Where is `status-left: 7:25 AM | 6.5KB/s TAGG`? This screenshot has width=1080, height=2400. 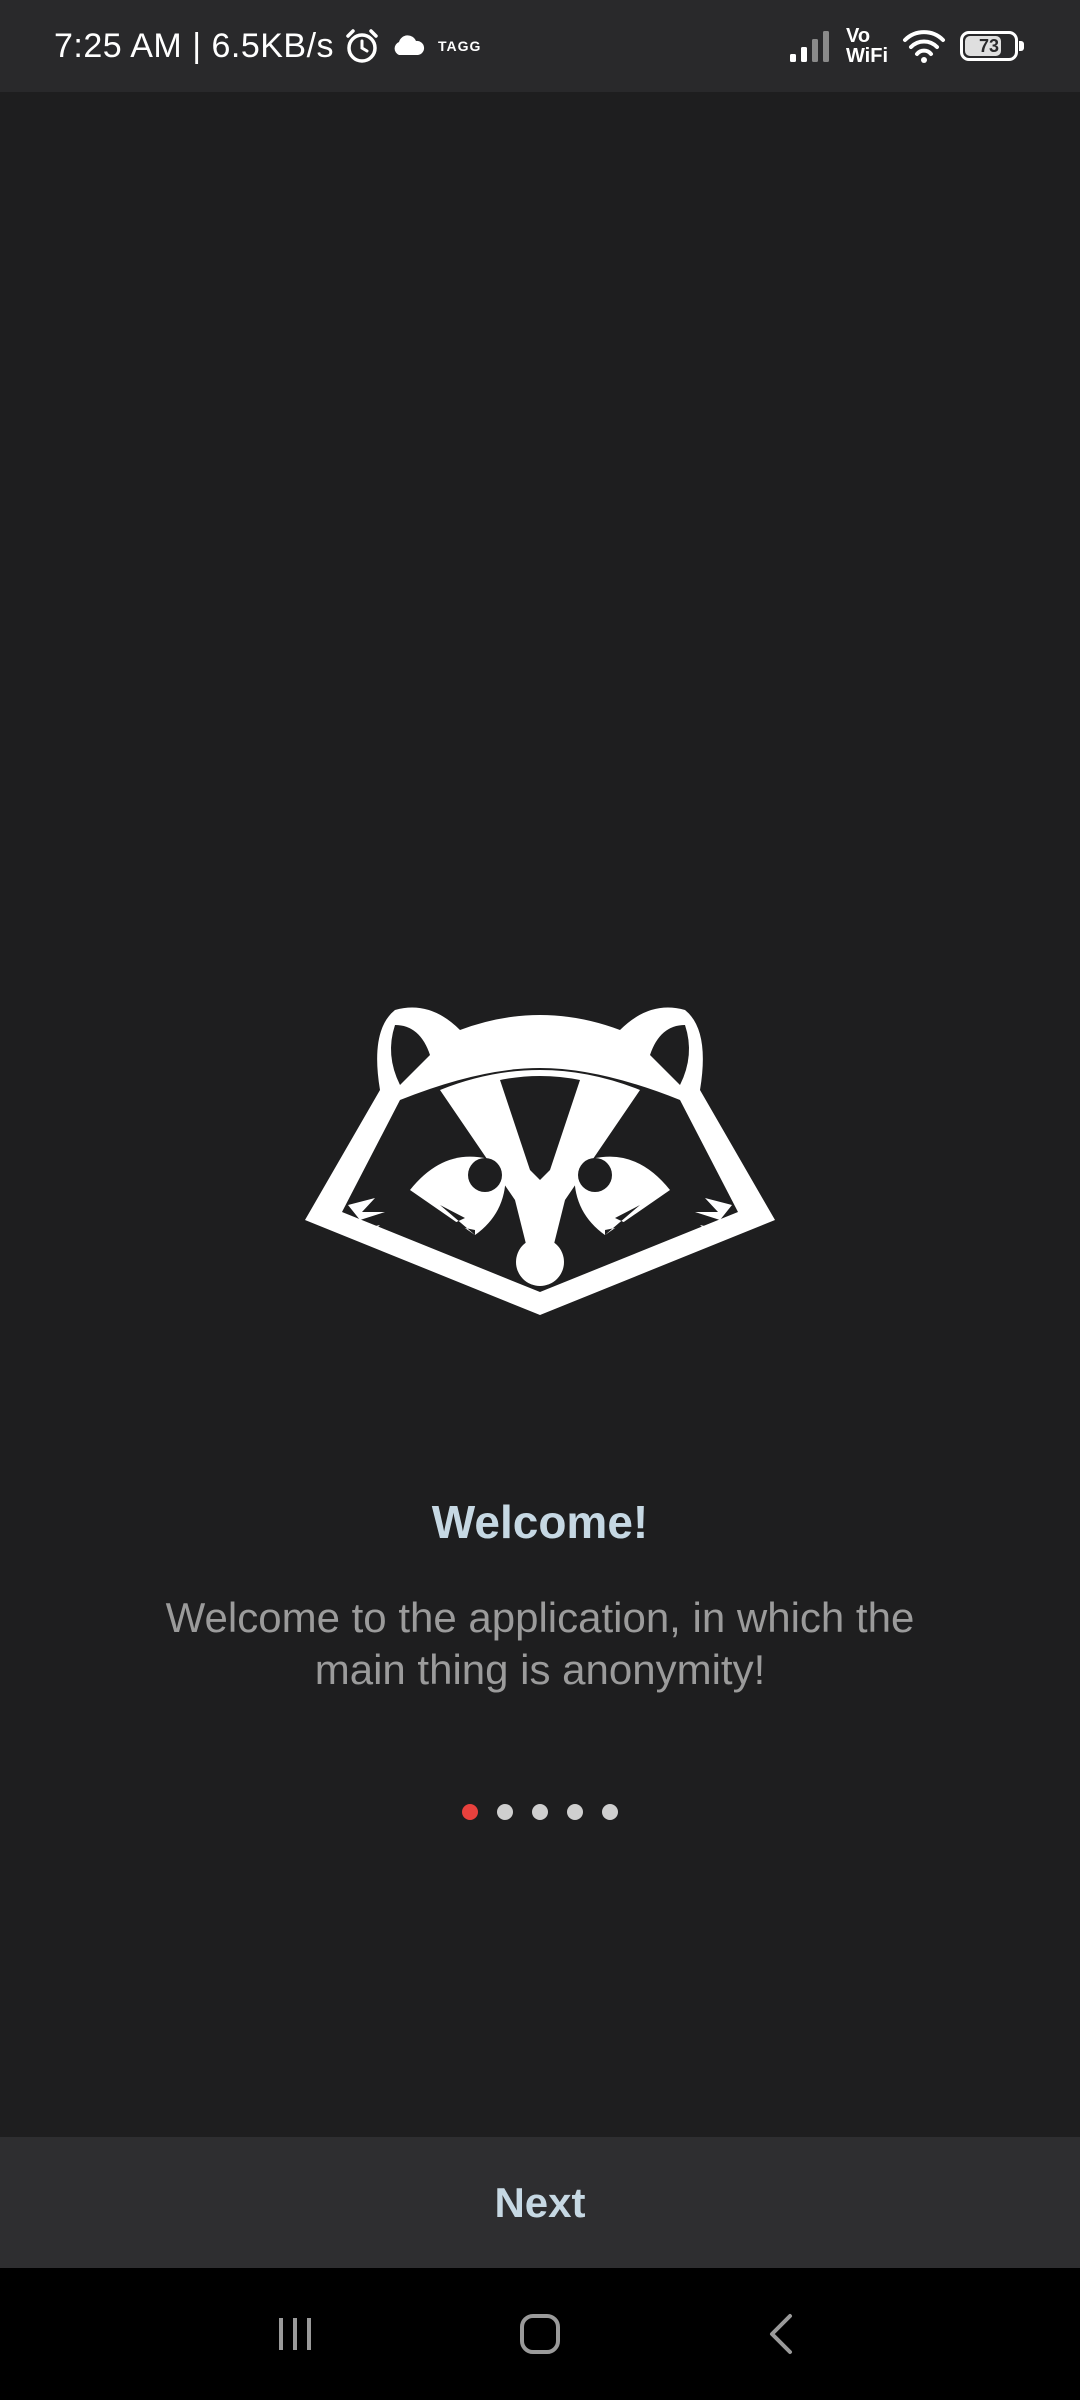 status-left: 7:25 AM | 6.5KB/s TAGG is located at coordinates (267, 46).